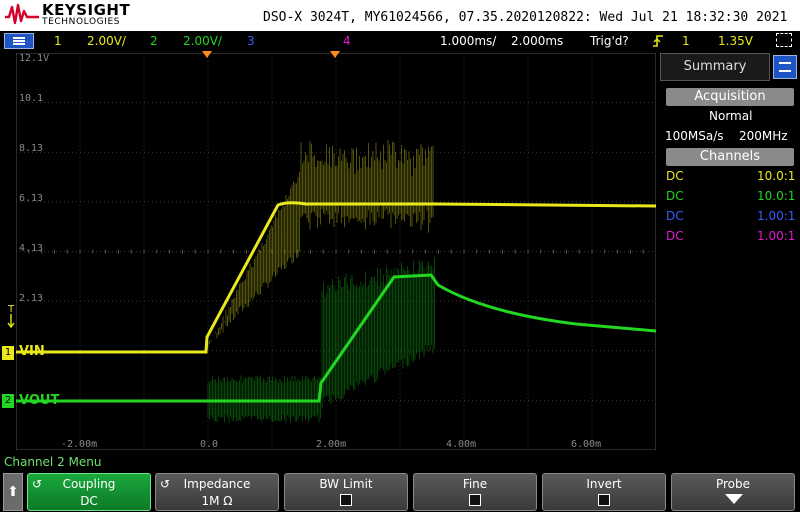  What do you see at coordinates (586, 444) in the screenshot?
I see `x-tick-label: 6.00m` at bounding box center [586, 444].